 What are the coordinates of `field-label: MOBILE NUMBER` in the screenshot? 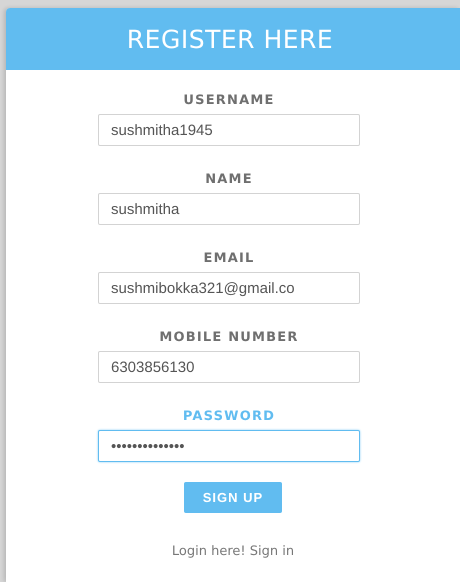 It's located at (229, 338).